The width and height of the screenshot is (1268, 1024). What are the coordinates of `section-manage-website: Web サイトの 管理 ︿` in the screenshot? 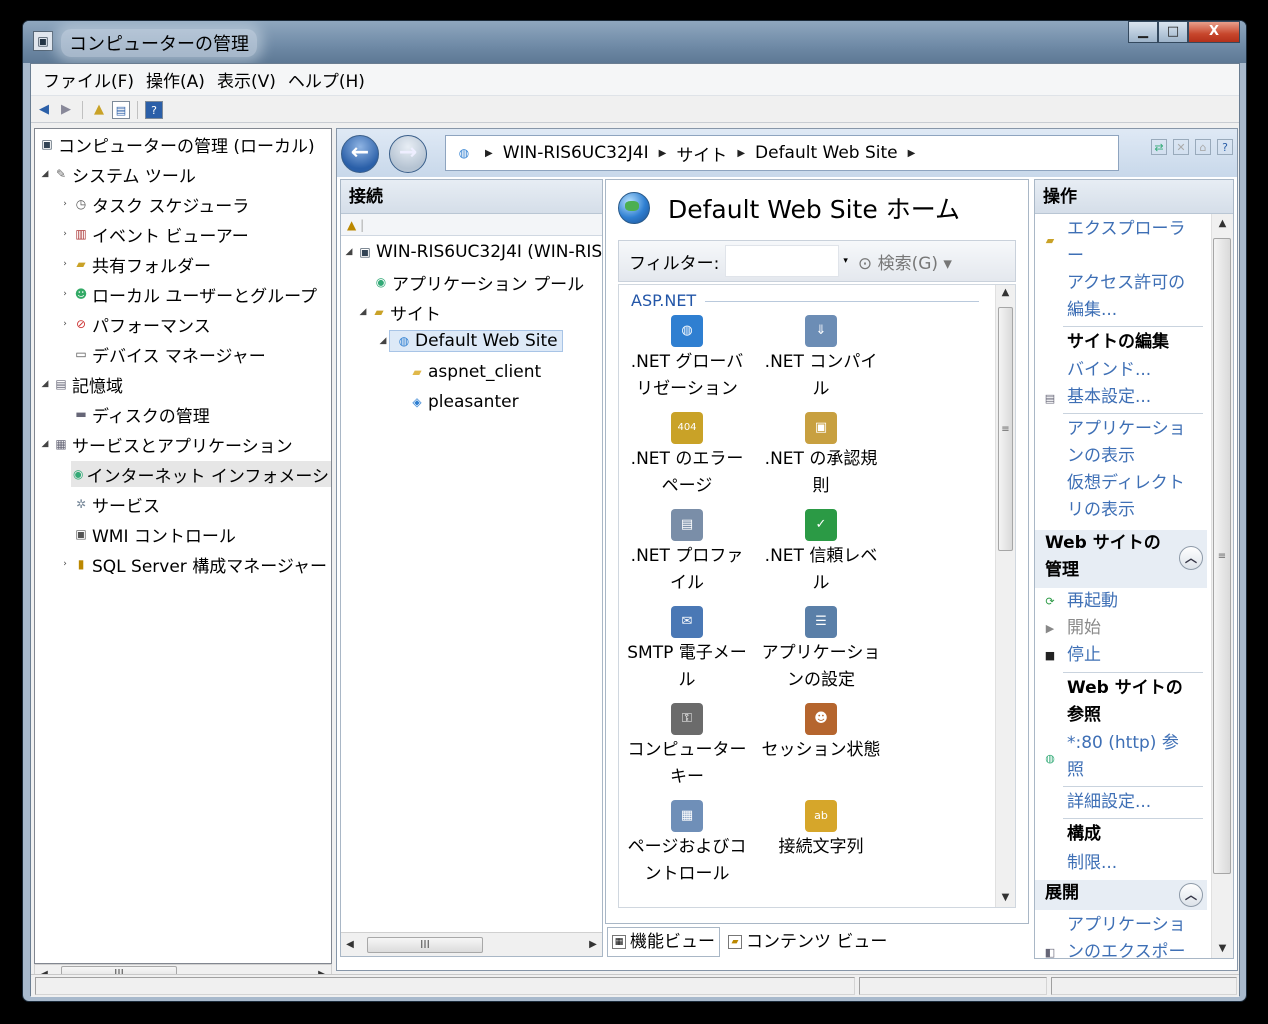 It's located at (1121, 559).